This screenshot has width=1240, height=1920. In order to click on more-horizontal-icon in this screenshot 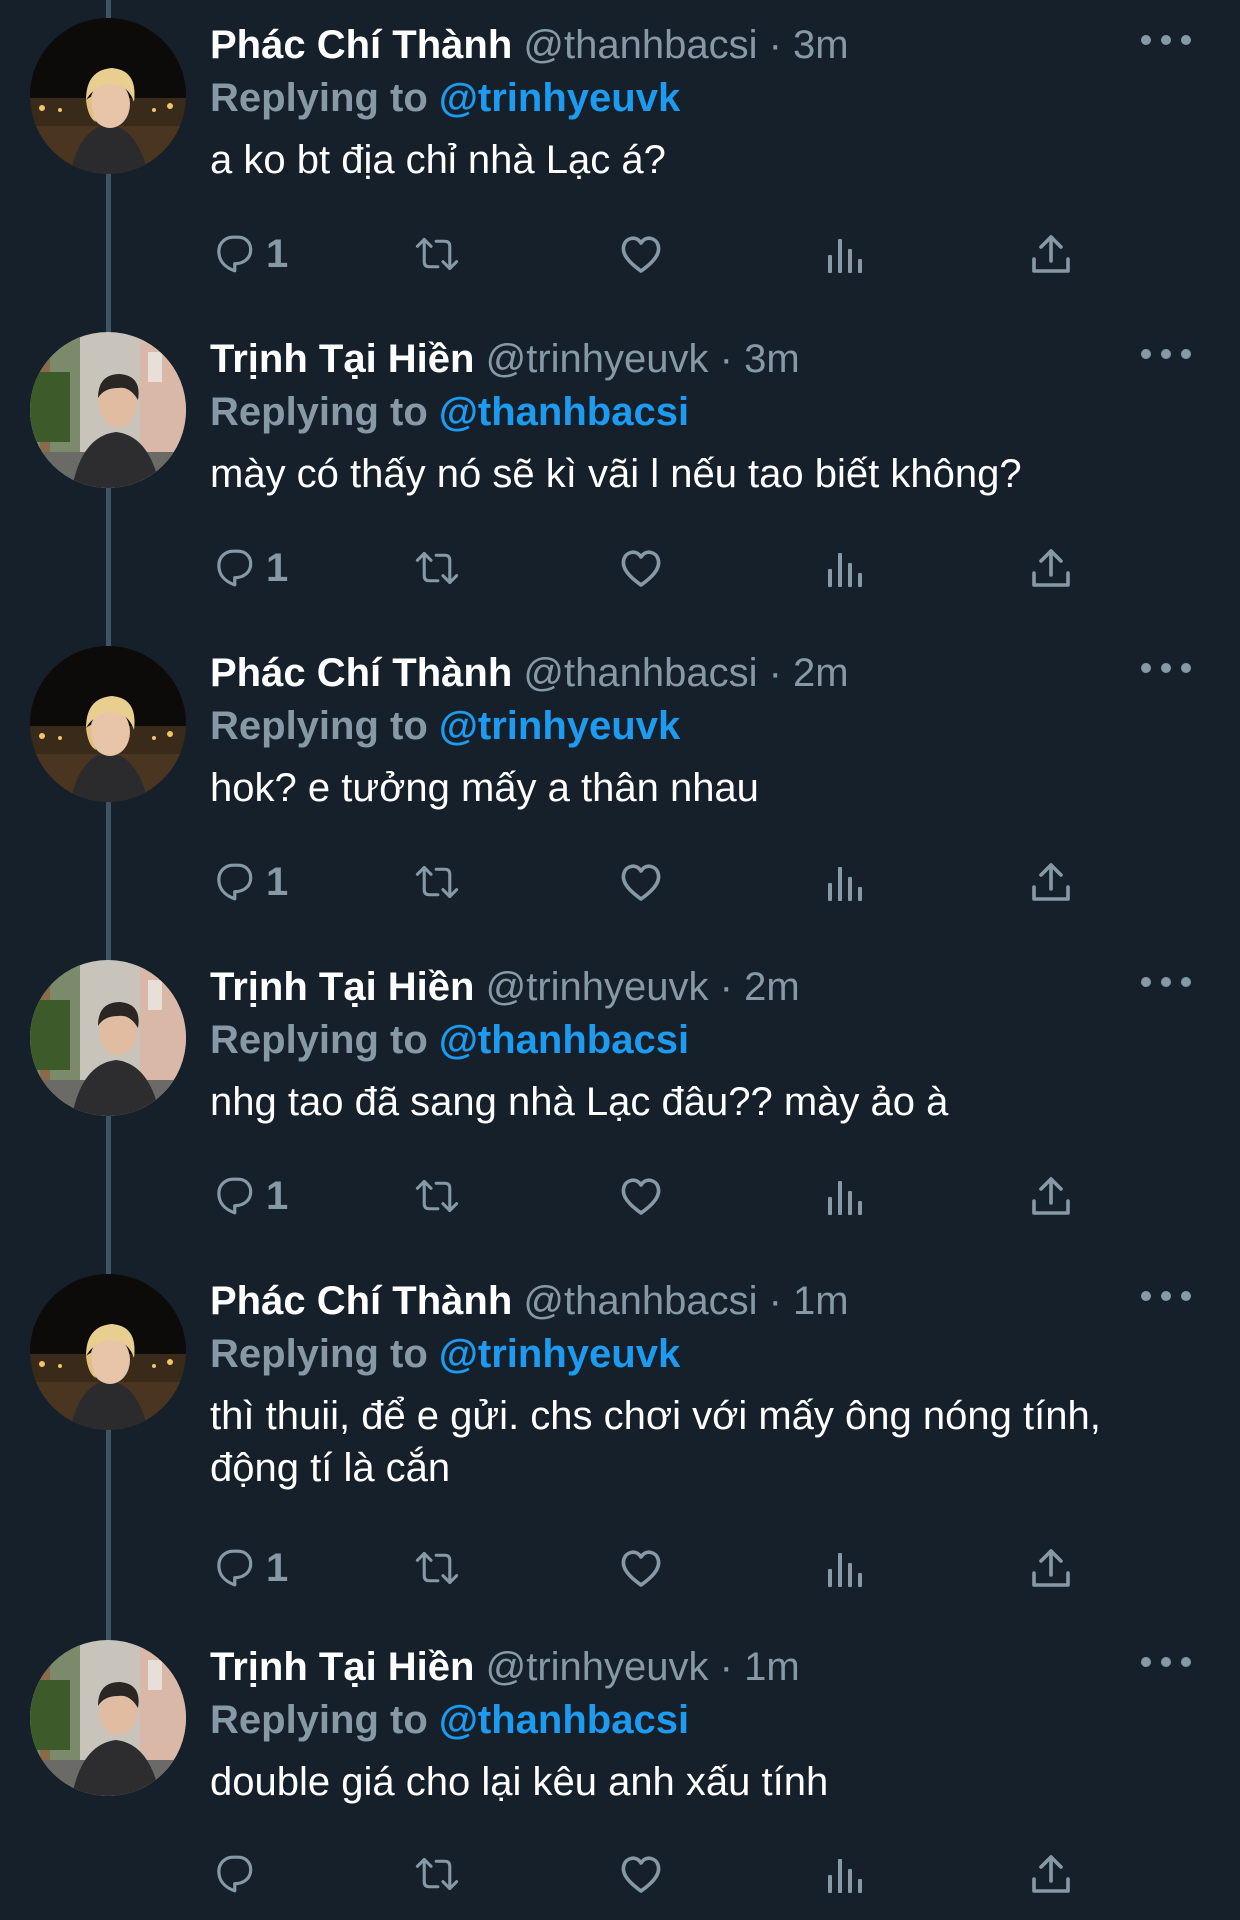, I will do `click(1166, 1662)`.